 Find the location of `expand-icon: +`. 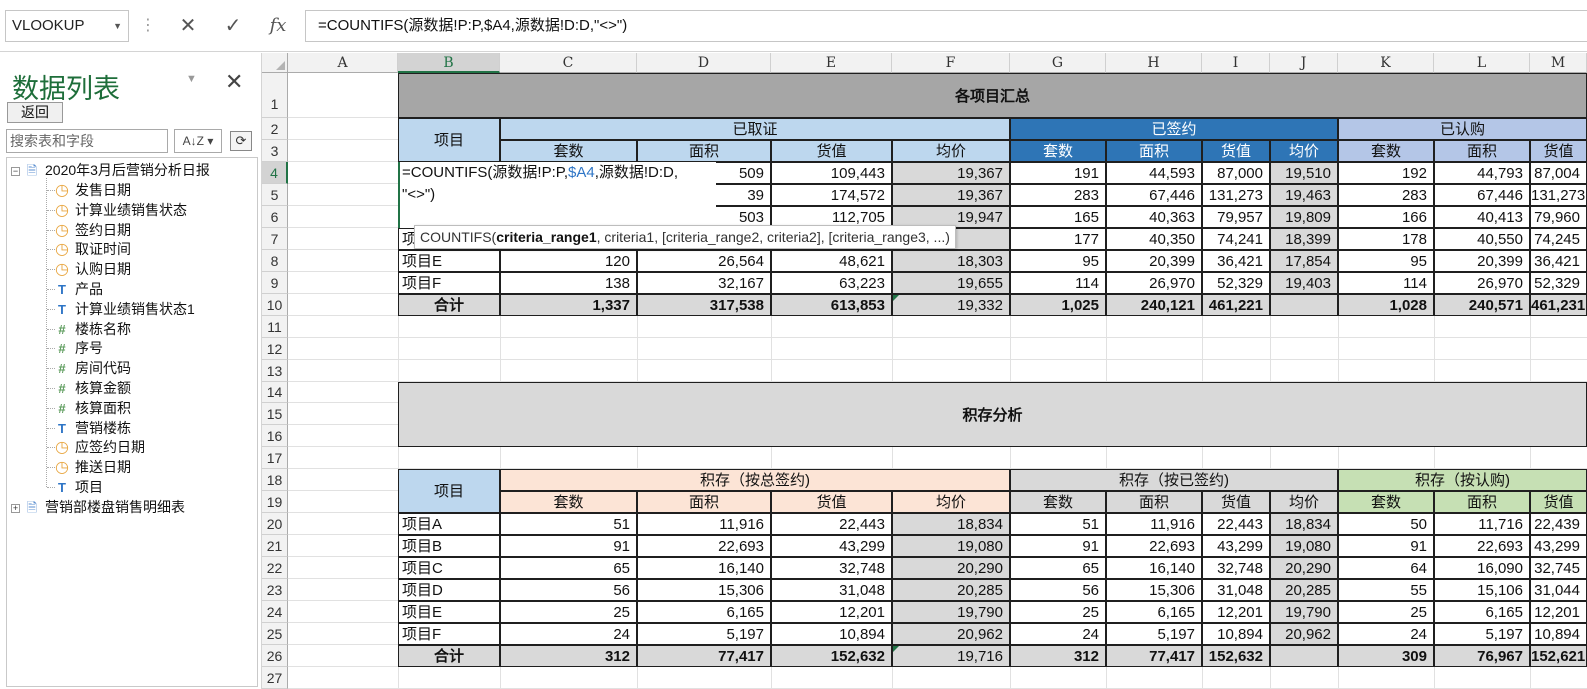

expand-icon: + is located at coordinates (15, 508).